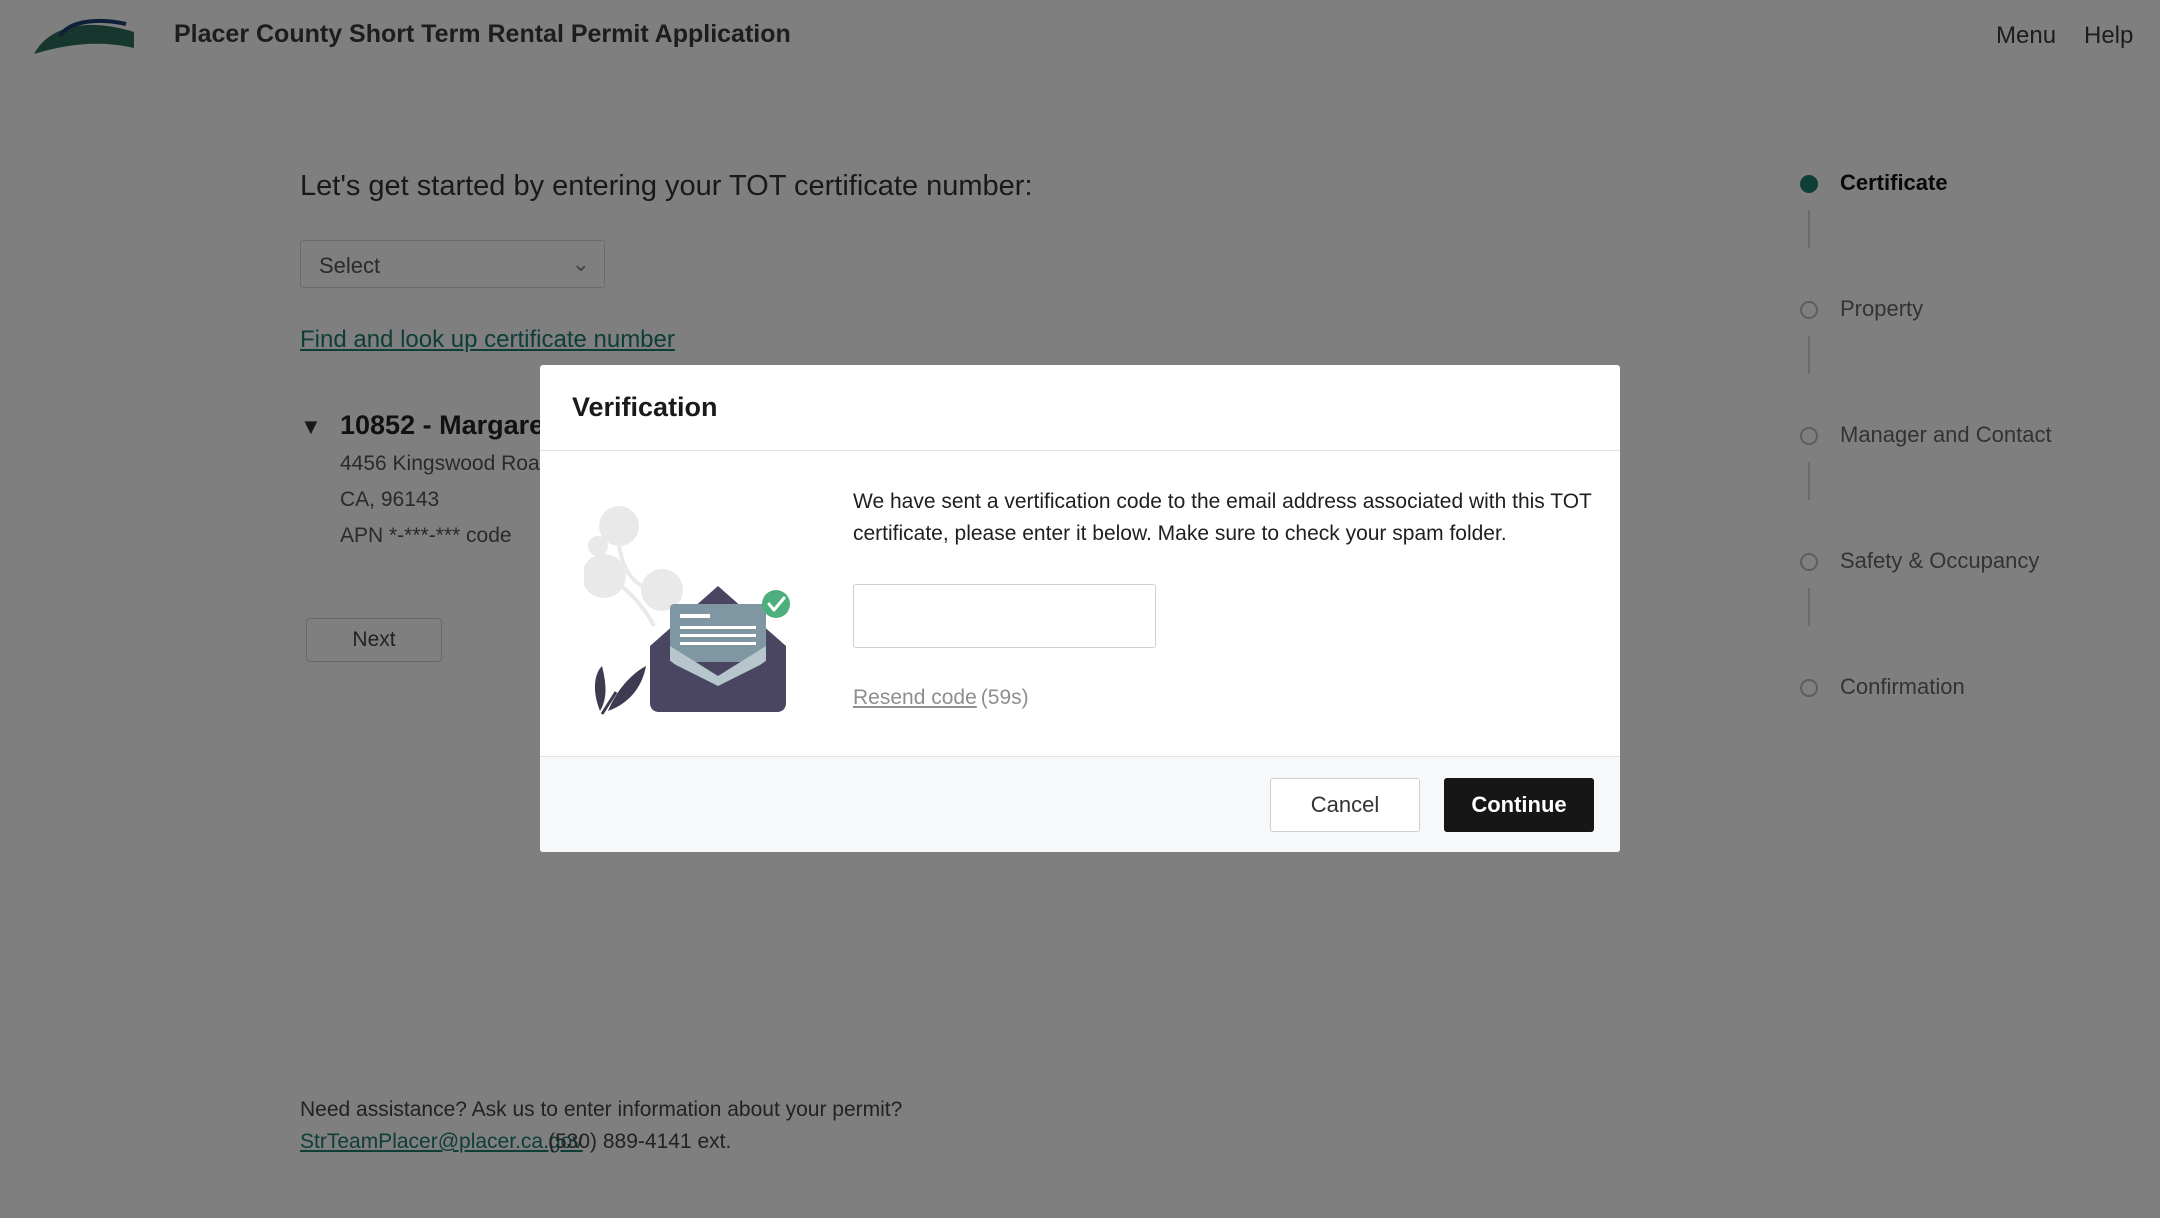 The width and height of the screenshot is (2160, 1218). What do you see at coordinates (645, 407) in the screenshot?
I see `modal-title: Verification` at bounding box center [645, 407].